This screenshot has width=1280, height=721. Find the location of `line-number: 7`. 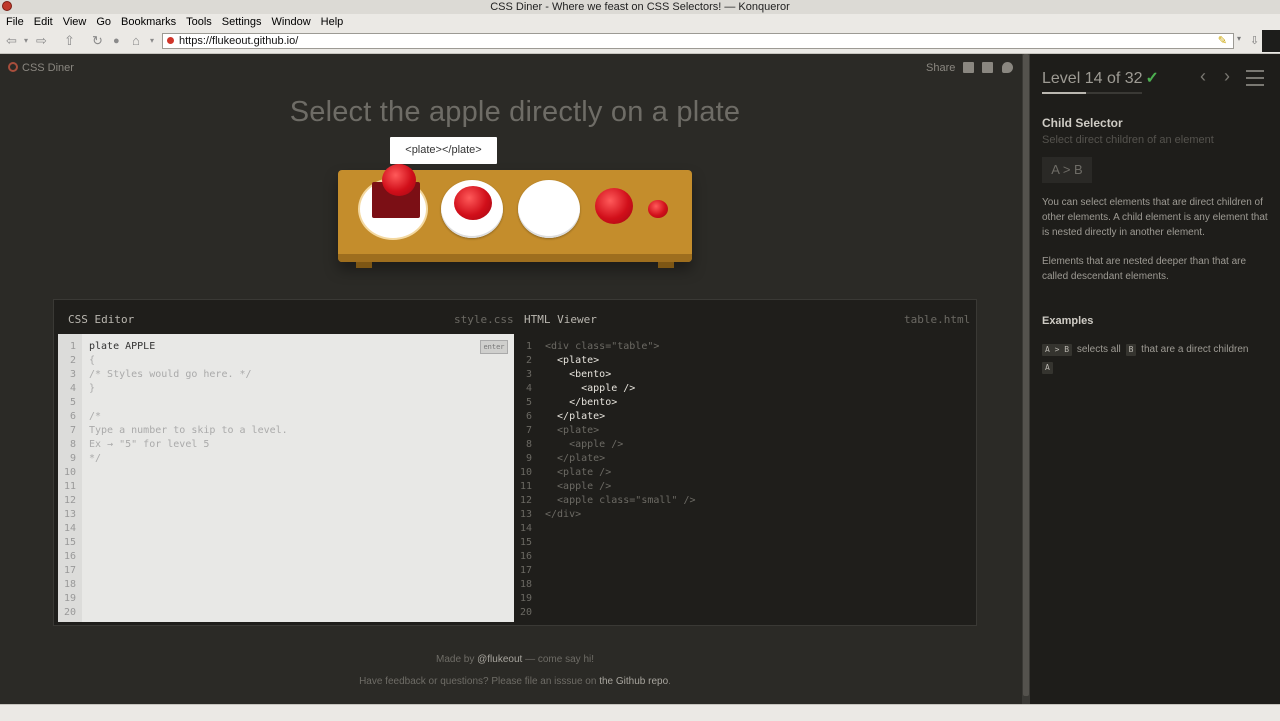

line-number: 7 is located at coordinates (528, 430).